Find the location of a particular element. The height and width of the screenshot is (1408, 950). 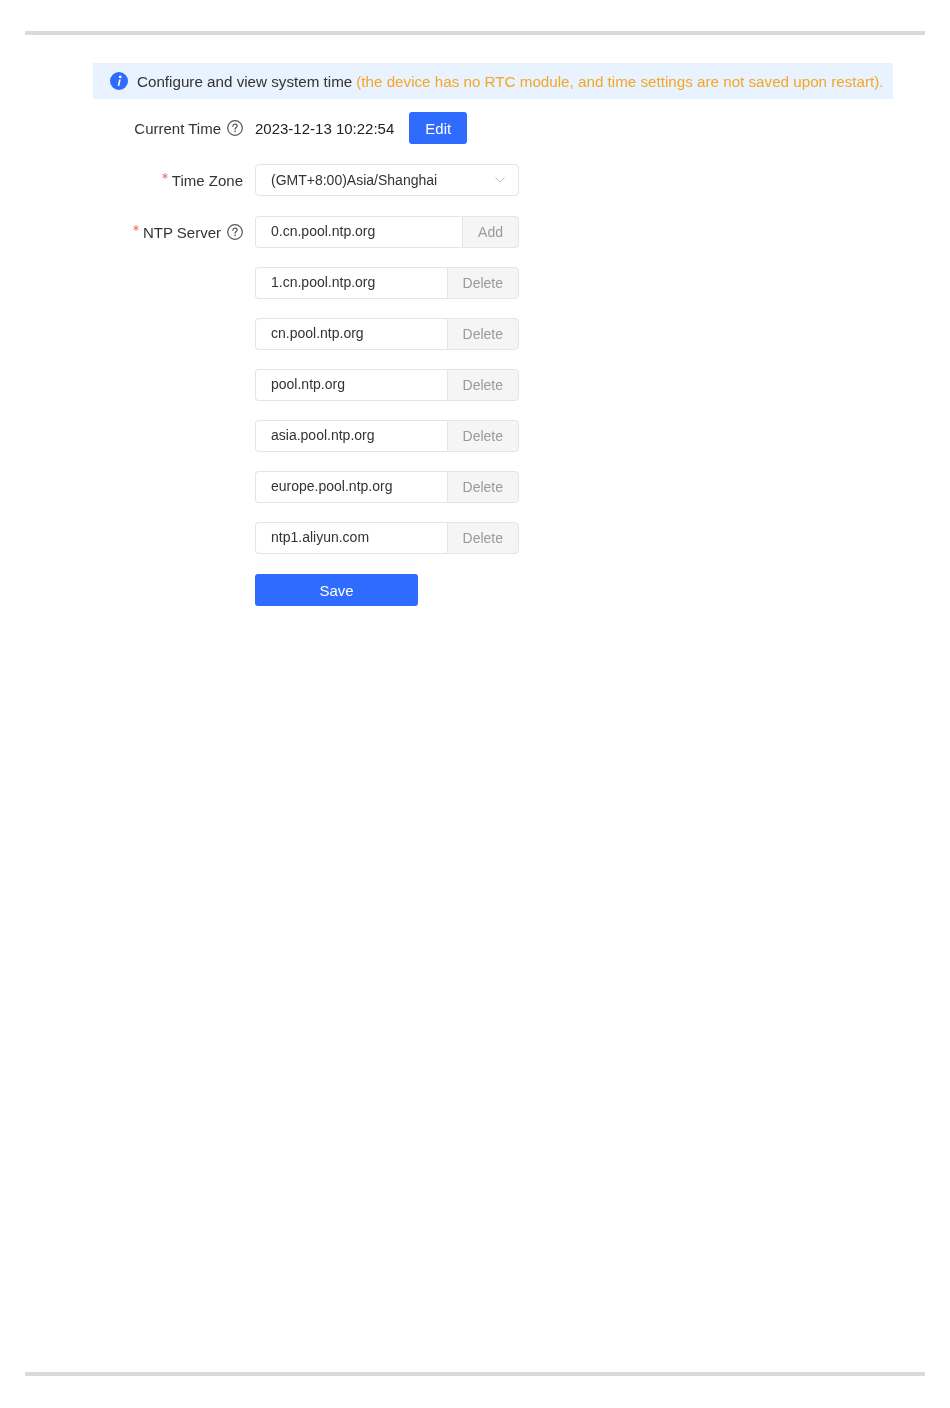

server-input: 0.cn.pool.ntp.org is located at coordinates (359, 232).